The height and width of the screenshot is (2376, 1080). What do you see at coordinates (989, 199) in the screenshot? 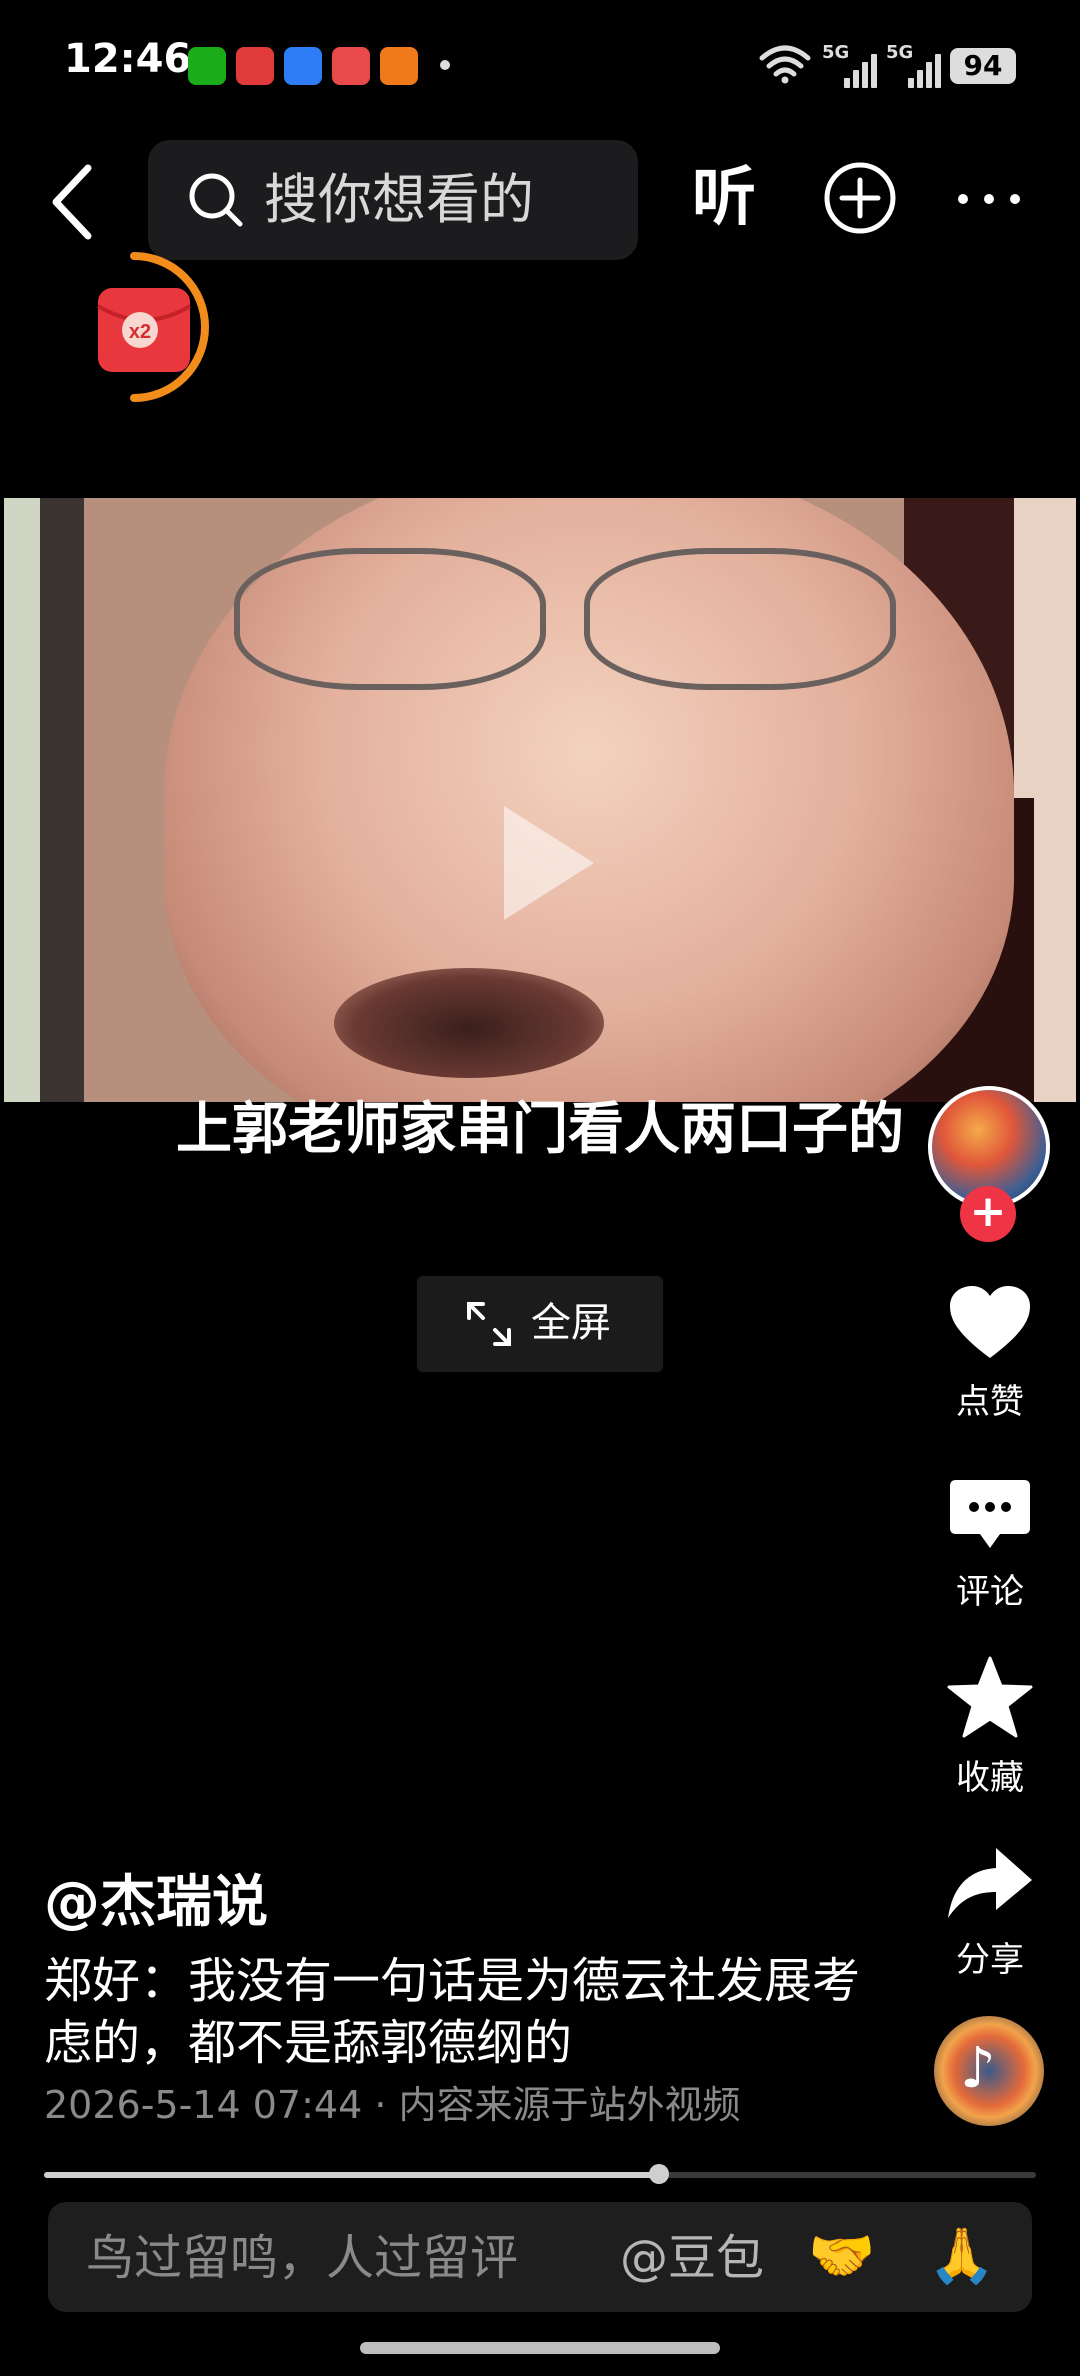
I see `more-options-icon` at bounding box center [989, 199].